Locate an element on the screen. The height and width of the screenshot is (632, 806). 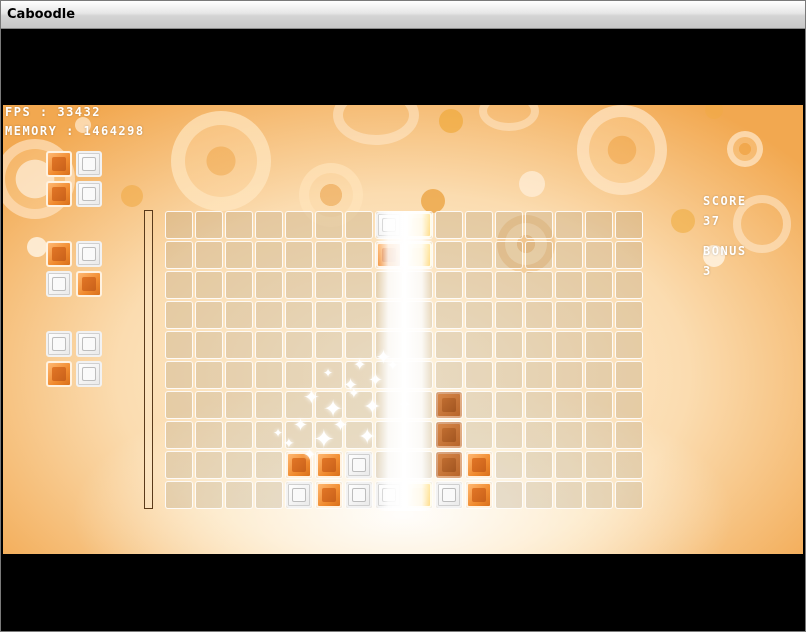
fps-counter: FPS : 33432 is located at coordinates (53, 112).